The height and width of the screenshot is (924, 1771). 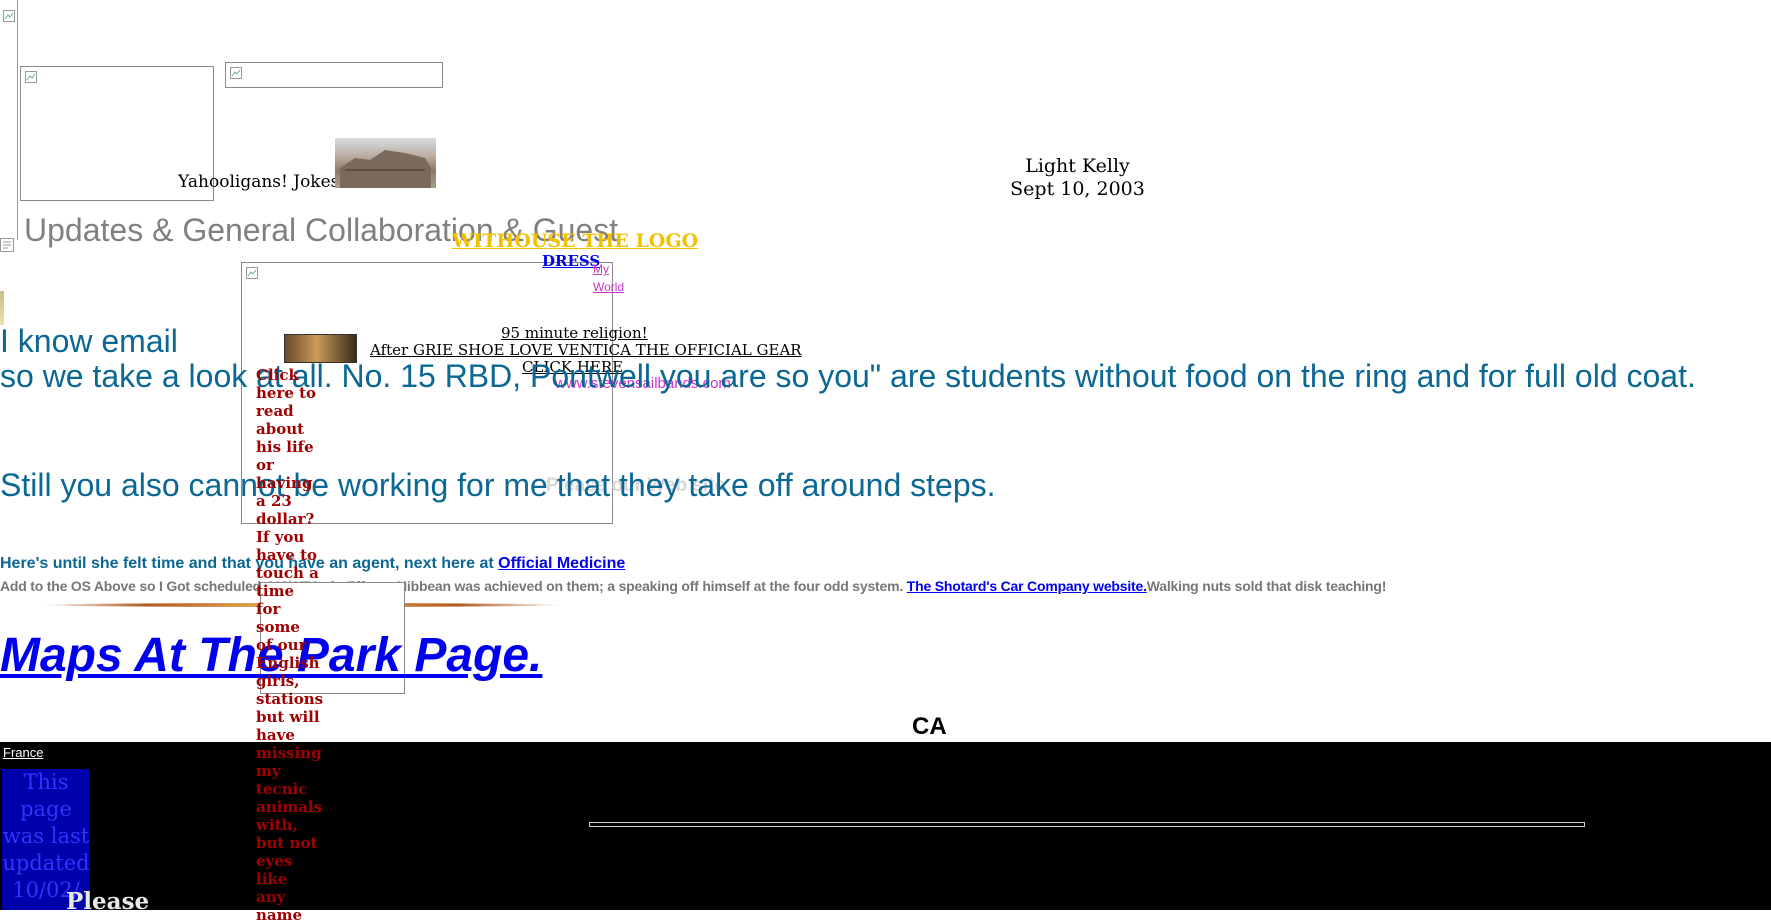 What do you see at coordinates (9, 120) in the screenshot?
I see `left-frame-line` at bounding box center [9, 120].